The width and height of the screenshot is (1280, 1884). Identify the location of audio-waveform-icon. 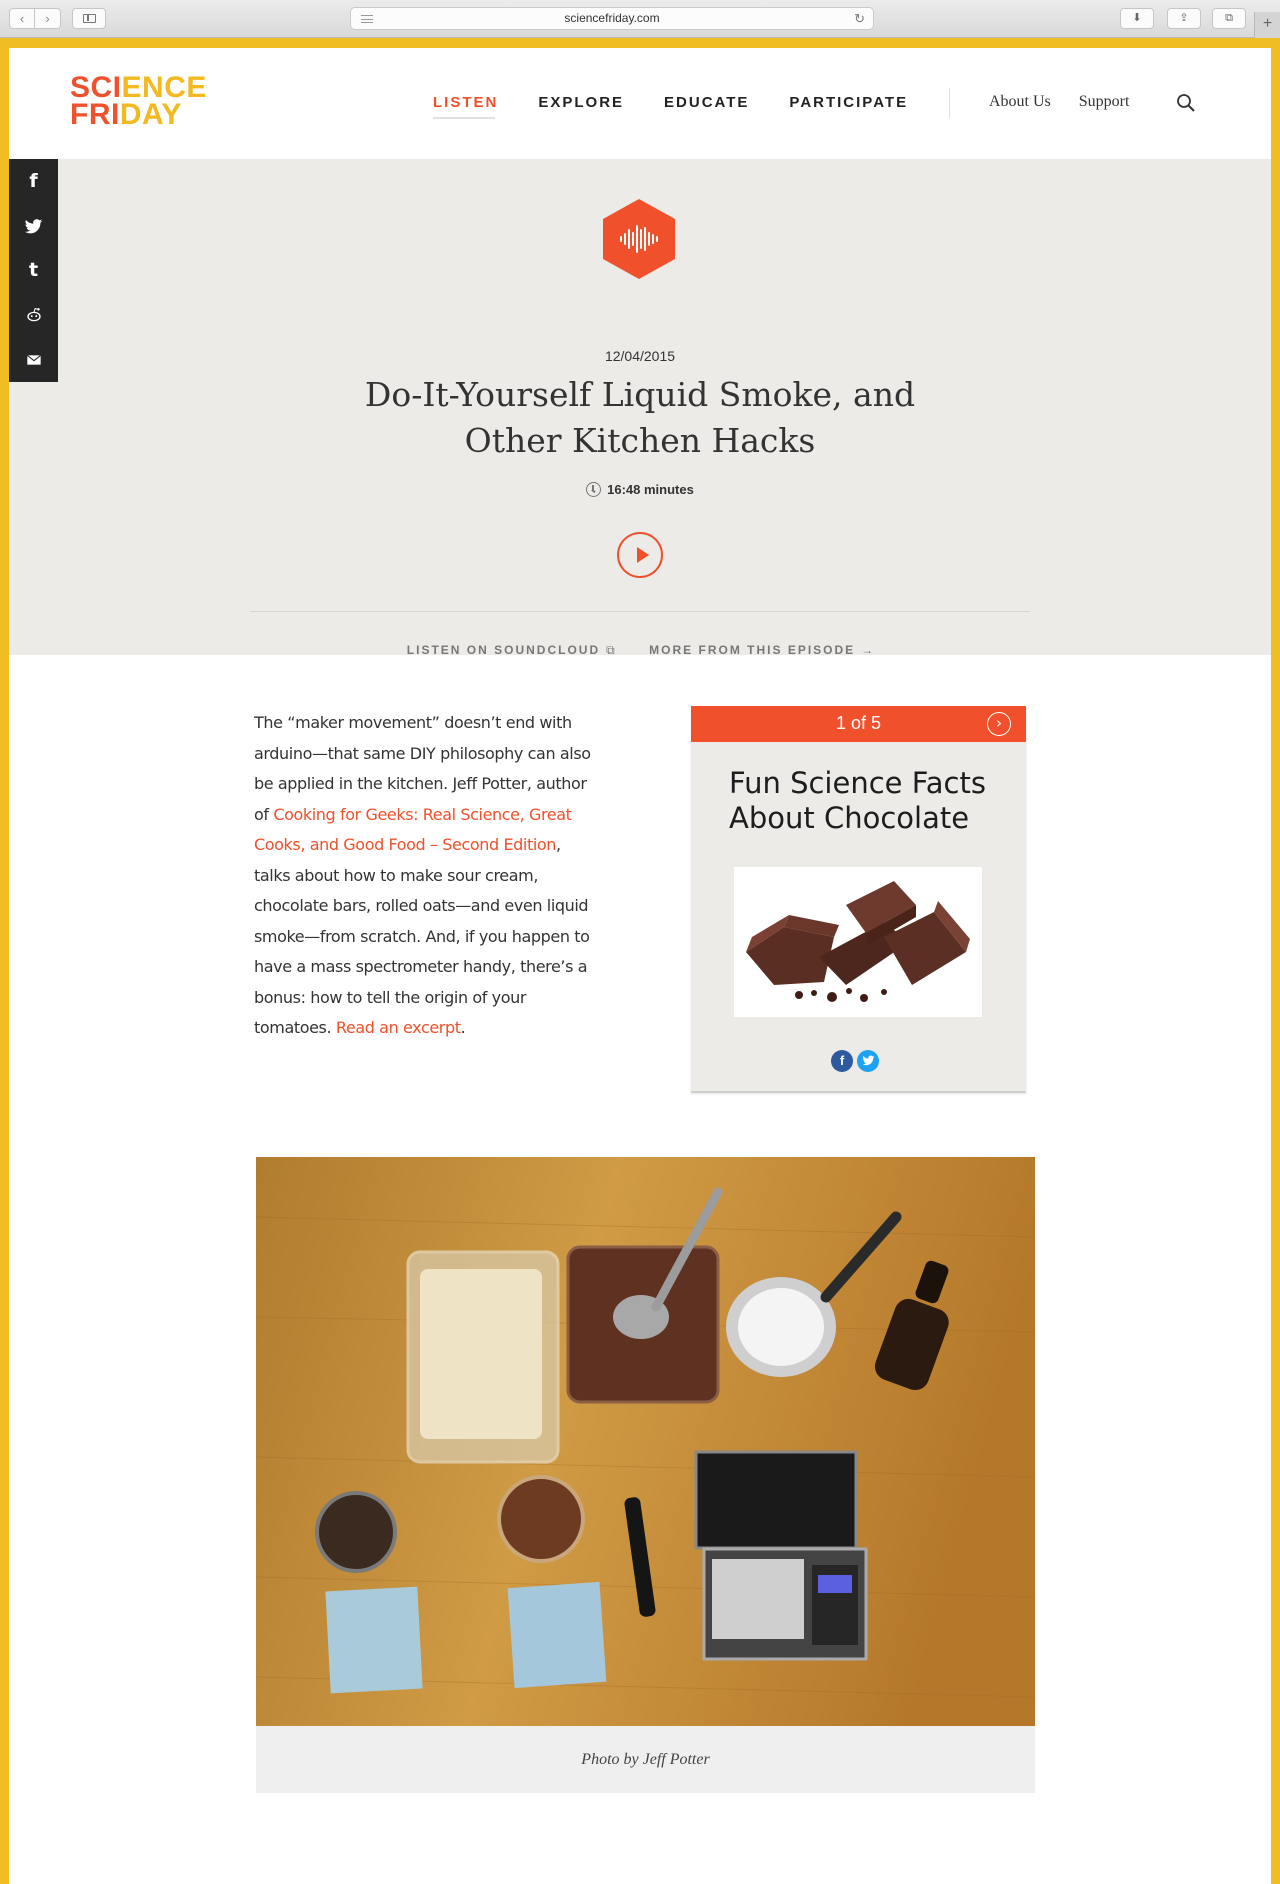
(639, 239).